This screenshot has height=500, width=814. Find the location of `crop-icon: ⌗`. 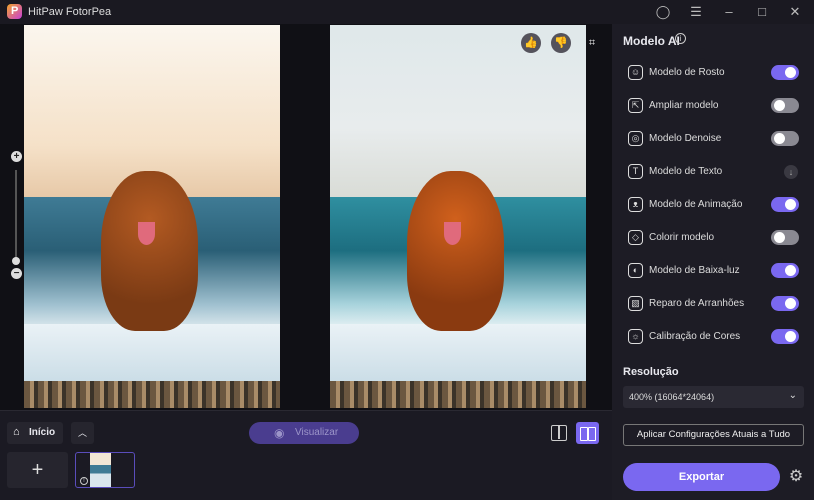

crop-icon: ⌗ is located at coordinates (592, 43).